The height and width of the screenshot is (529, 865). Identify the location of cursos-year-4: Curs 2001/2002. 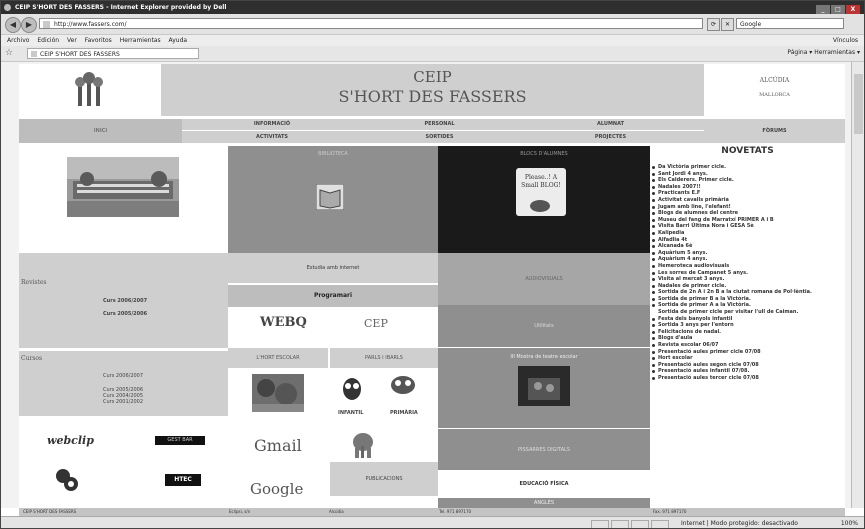
(123, 402).